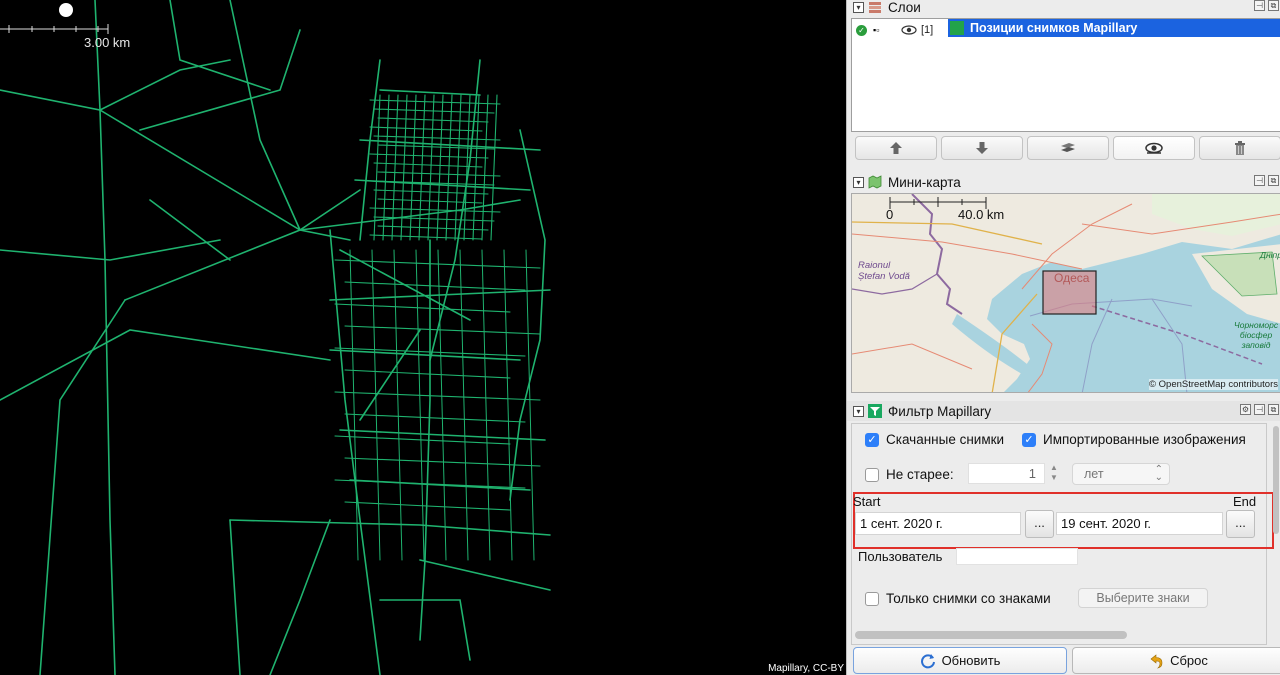 The width and height of the screenshot is (1280, 675). I want to click on imported-checkbox: ✓, so click(1029, 439).